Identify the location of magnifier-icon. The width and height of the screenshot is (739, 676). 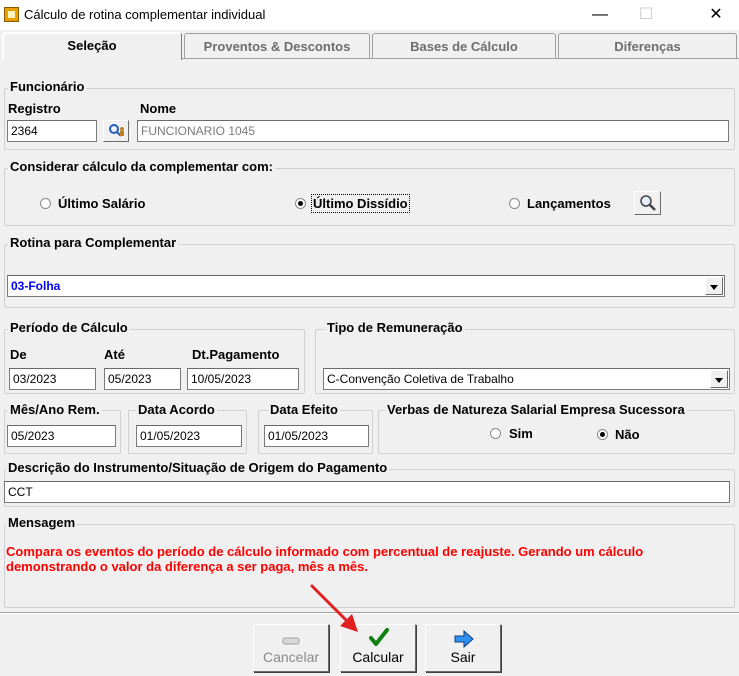
(648, 203).